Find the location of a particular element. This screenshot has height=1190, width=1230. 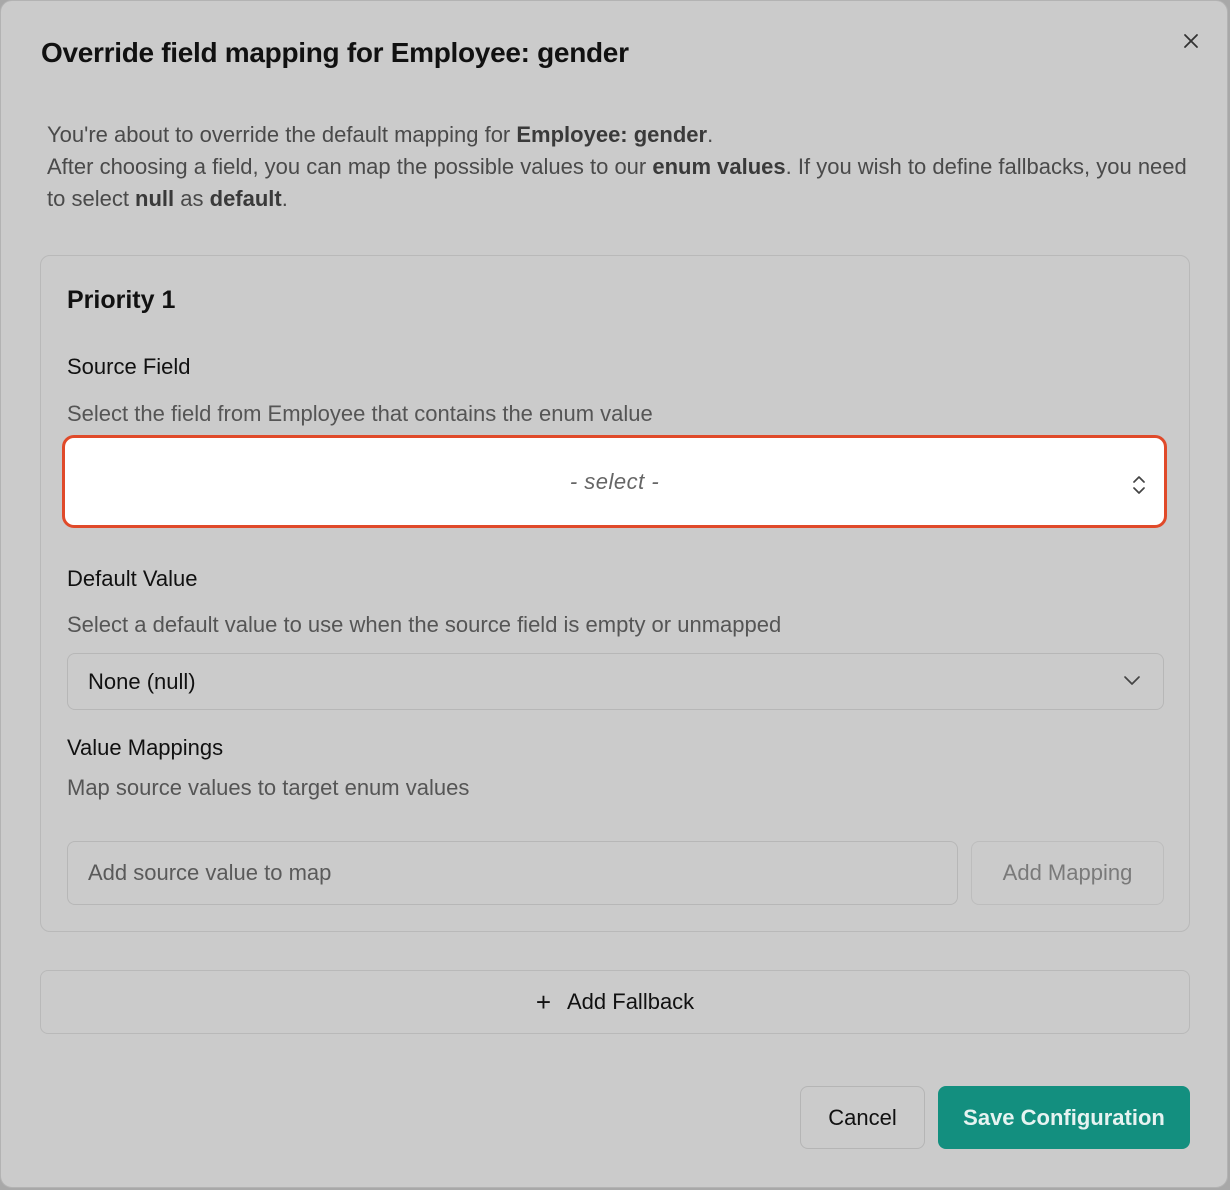

save-configuration-button: Save Configuration is located at coordinates (1064, 1117).